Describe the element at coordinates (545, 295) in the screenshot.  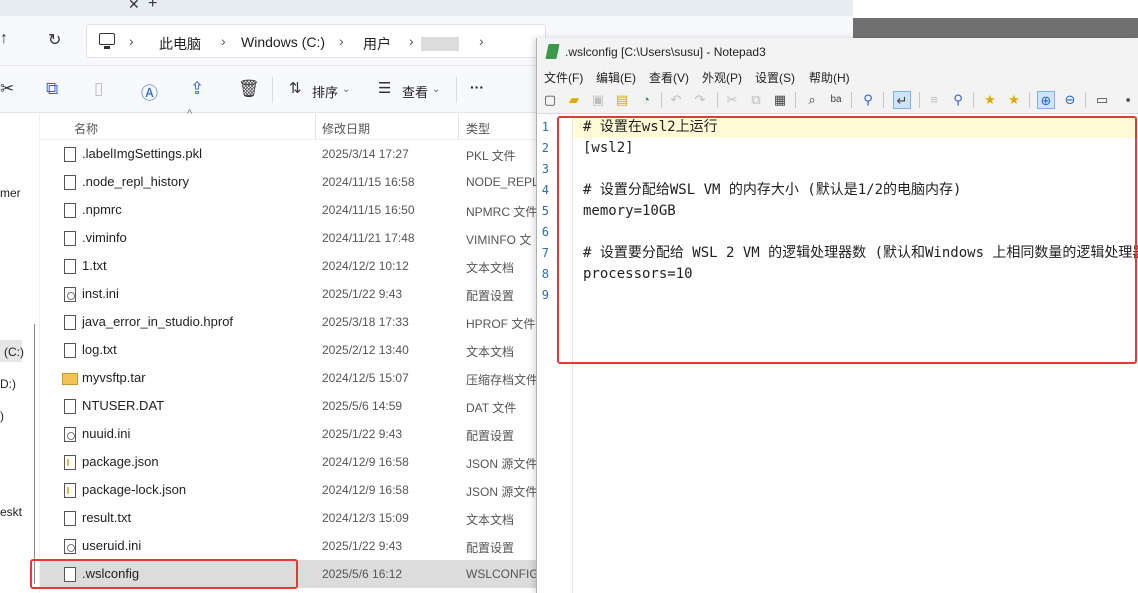
I see `line-number: 9` at that location.